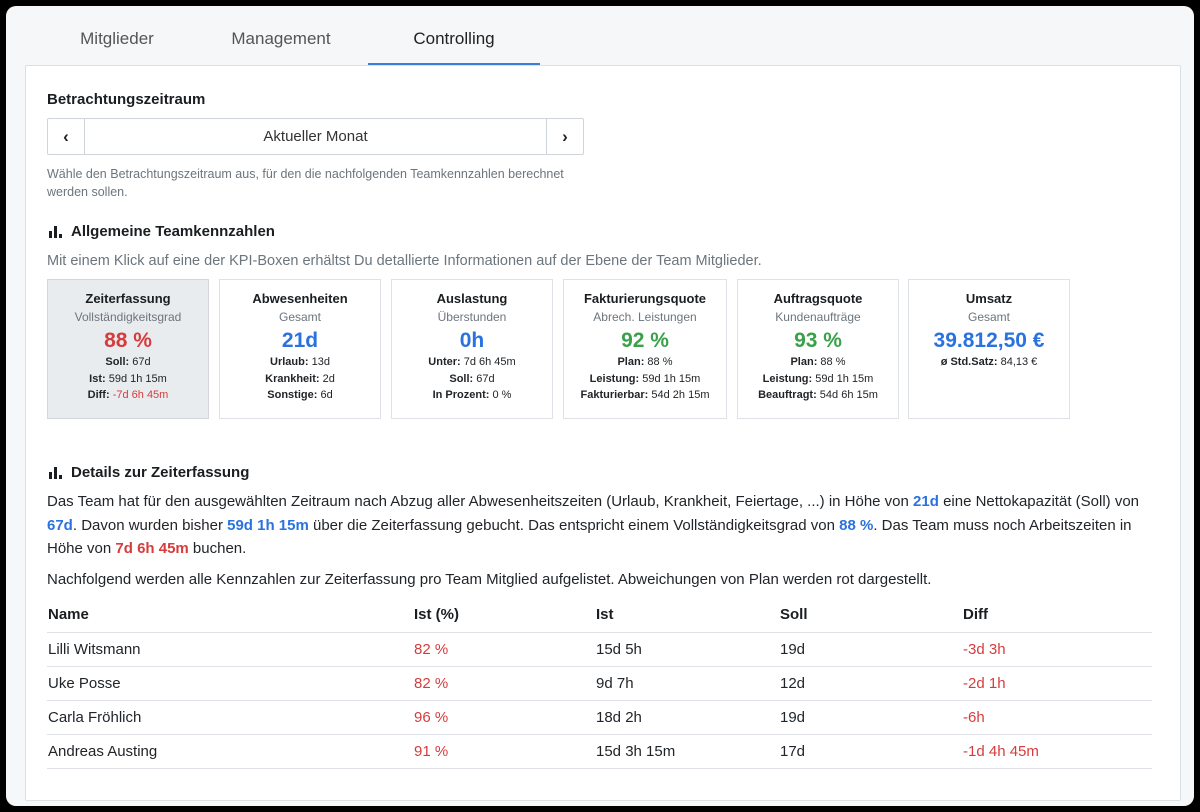 The height and width of the screenshot is (812, 1200). I want to click on kpi-title: Auftragsquote, so click(818, 298).